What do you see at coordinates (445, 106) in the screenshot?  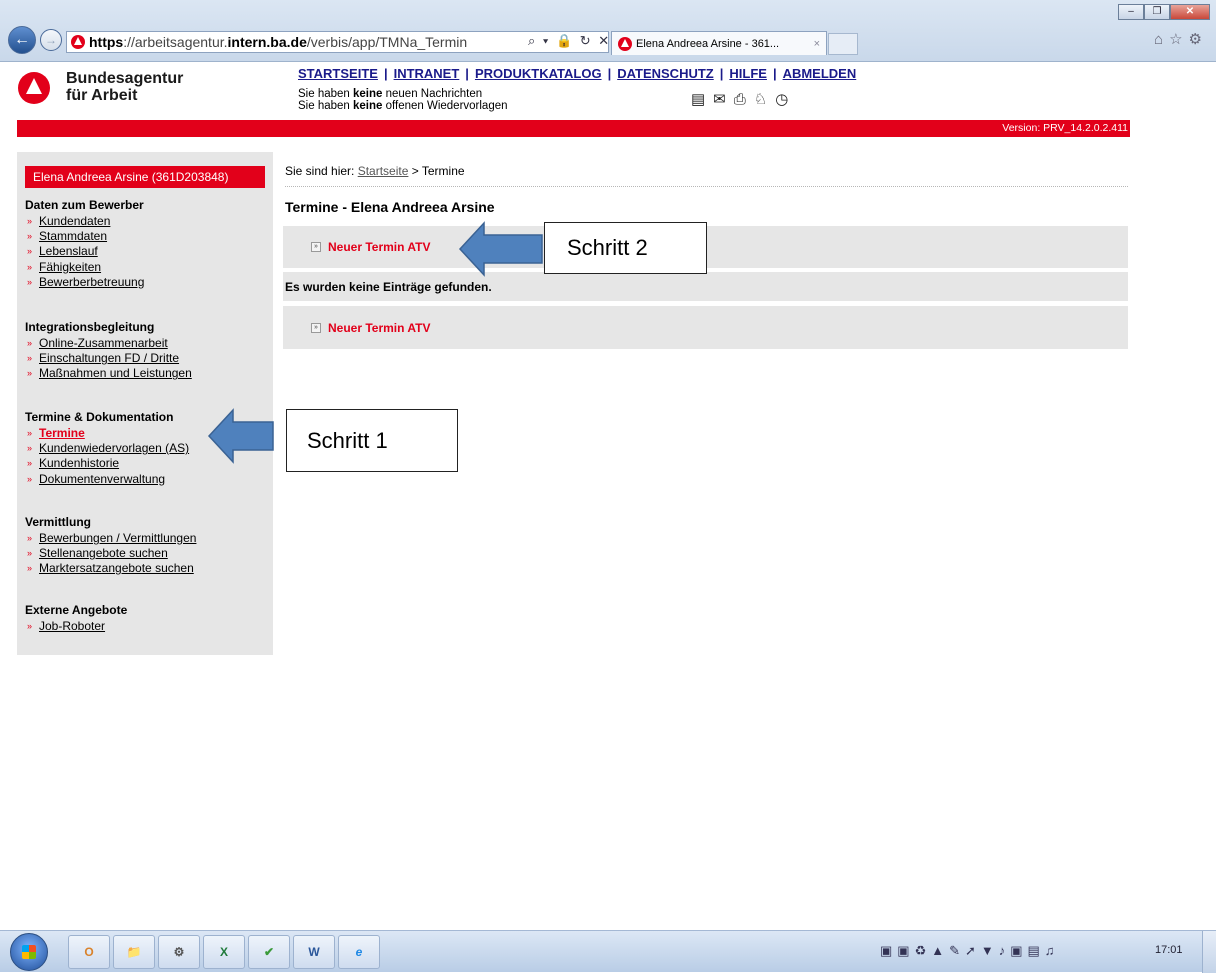 I see `msg-text: offenen Wiedervorlagen` at bounding box center [445, 106].